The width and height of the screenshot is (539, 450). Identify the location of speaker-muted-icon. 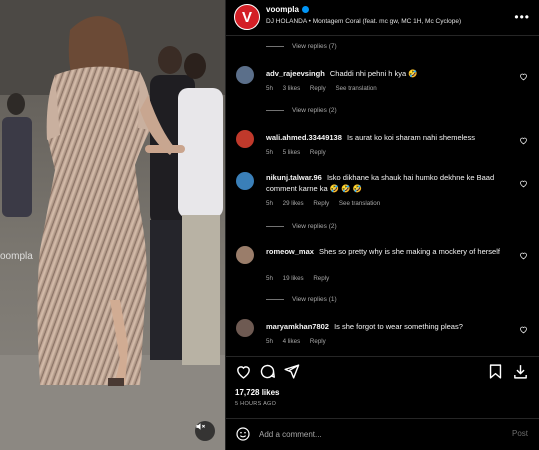
(200, 426).